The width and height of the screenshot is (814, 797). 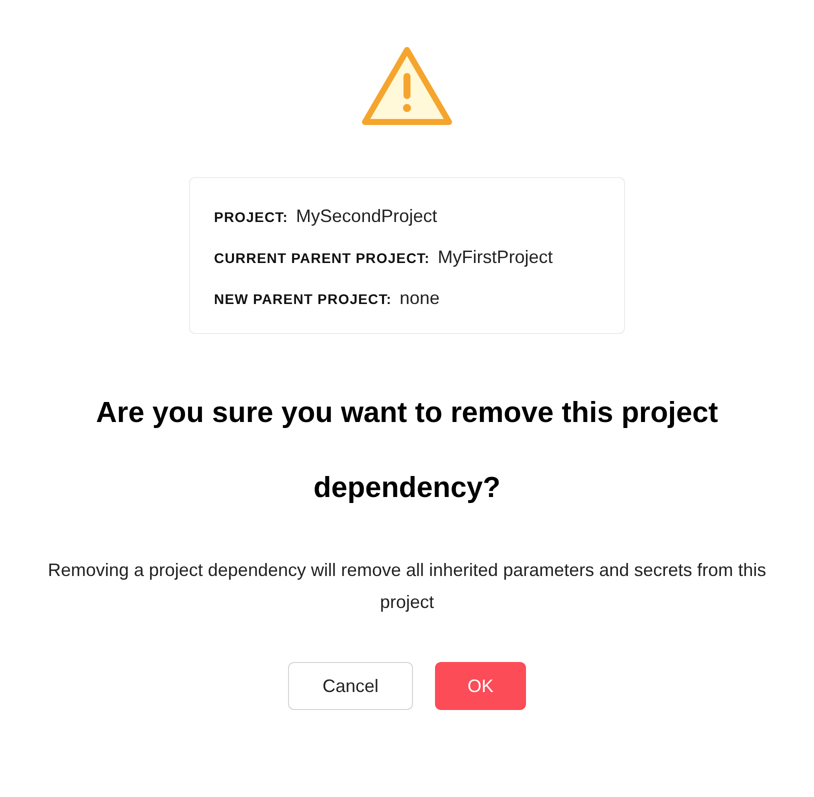 What do you see at coordinates (303, 299) in the screenshot?
I see `detail-label: NEW PARENT PROJECT:` at bounding box center [303, 299].